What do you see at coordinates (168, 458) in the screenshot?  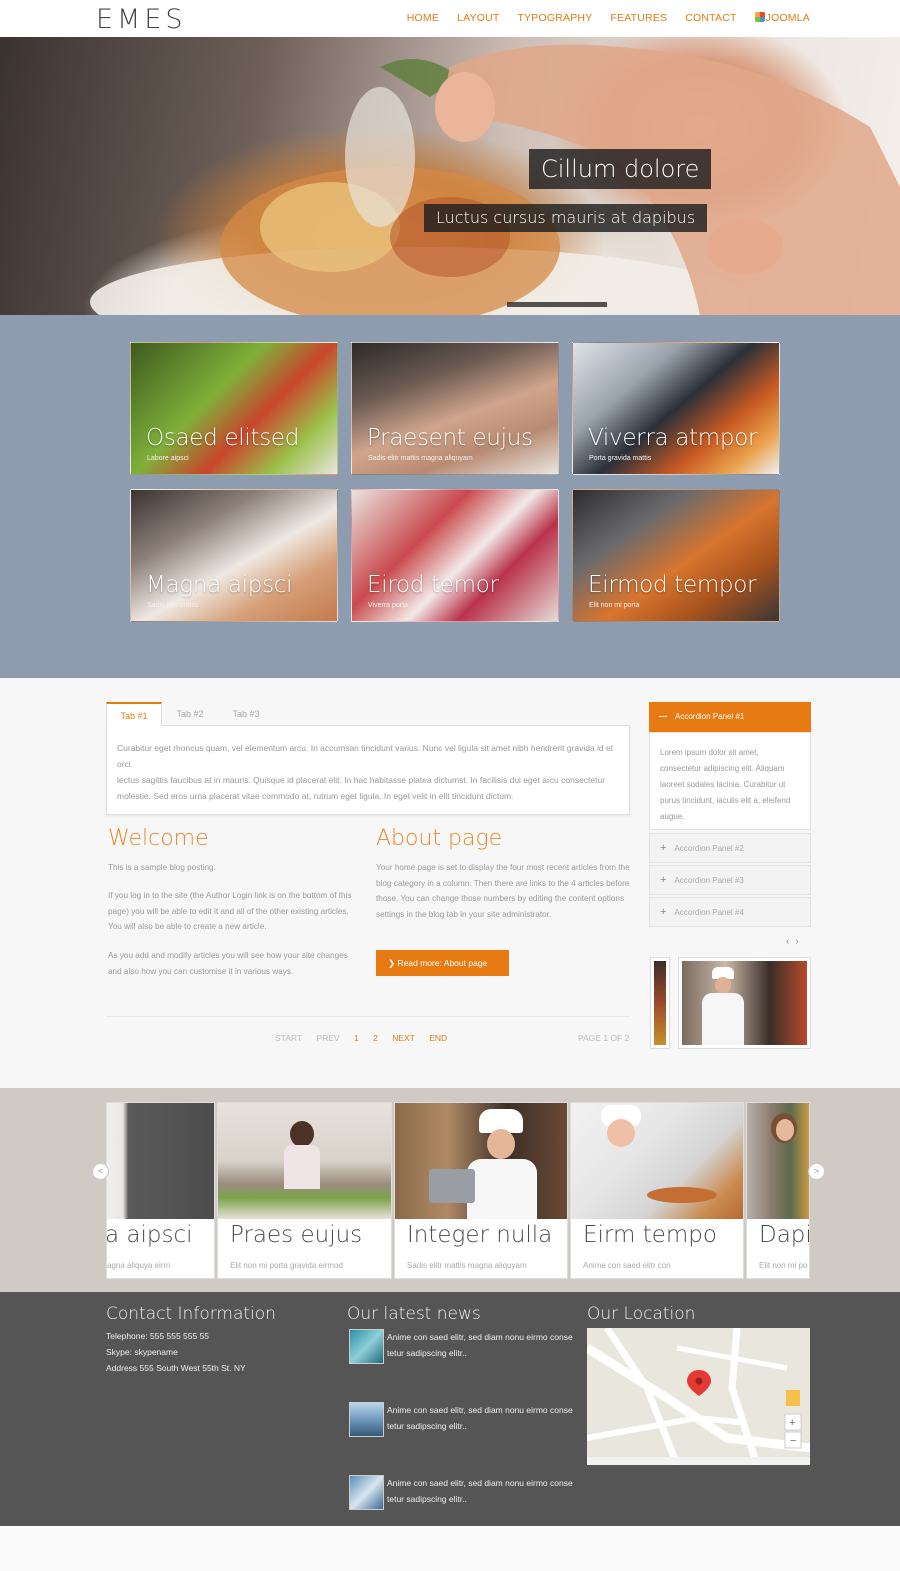 I see `gallery-tile-subtitle: Labore aipsci` at bounding box center [168, 458].